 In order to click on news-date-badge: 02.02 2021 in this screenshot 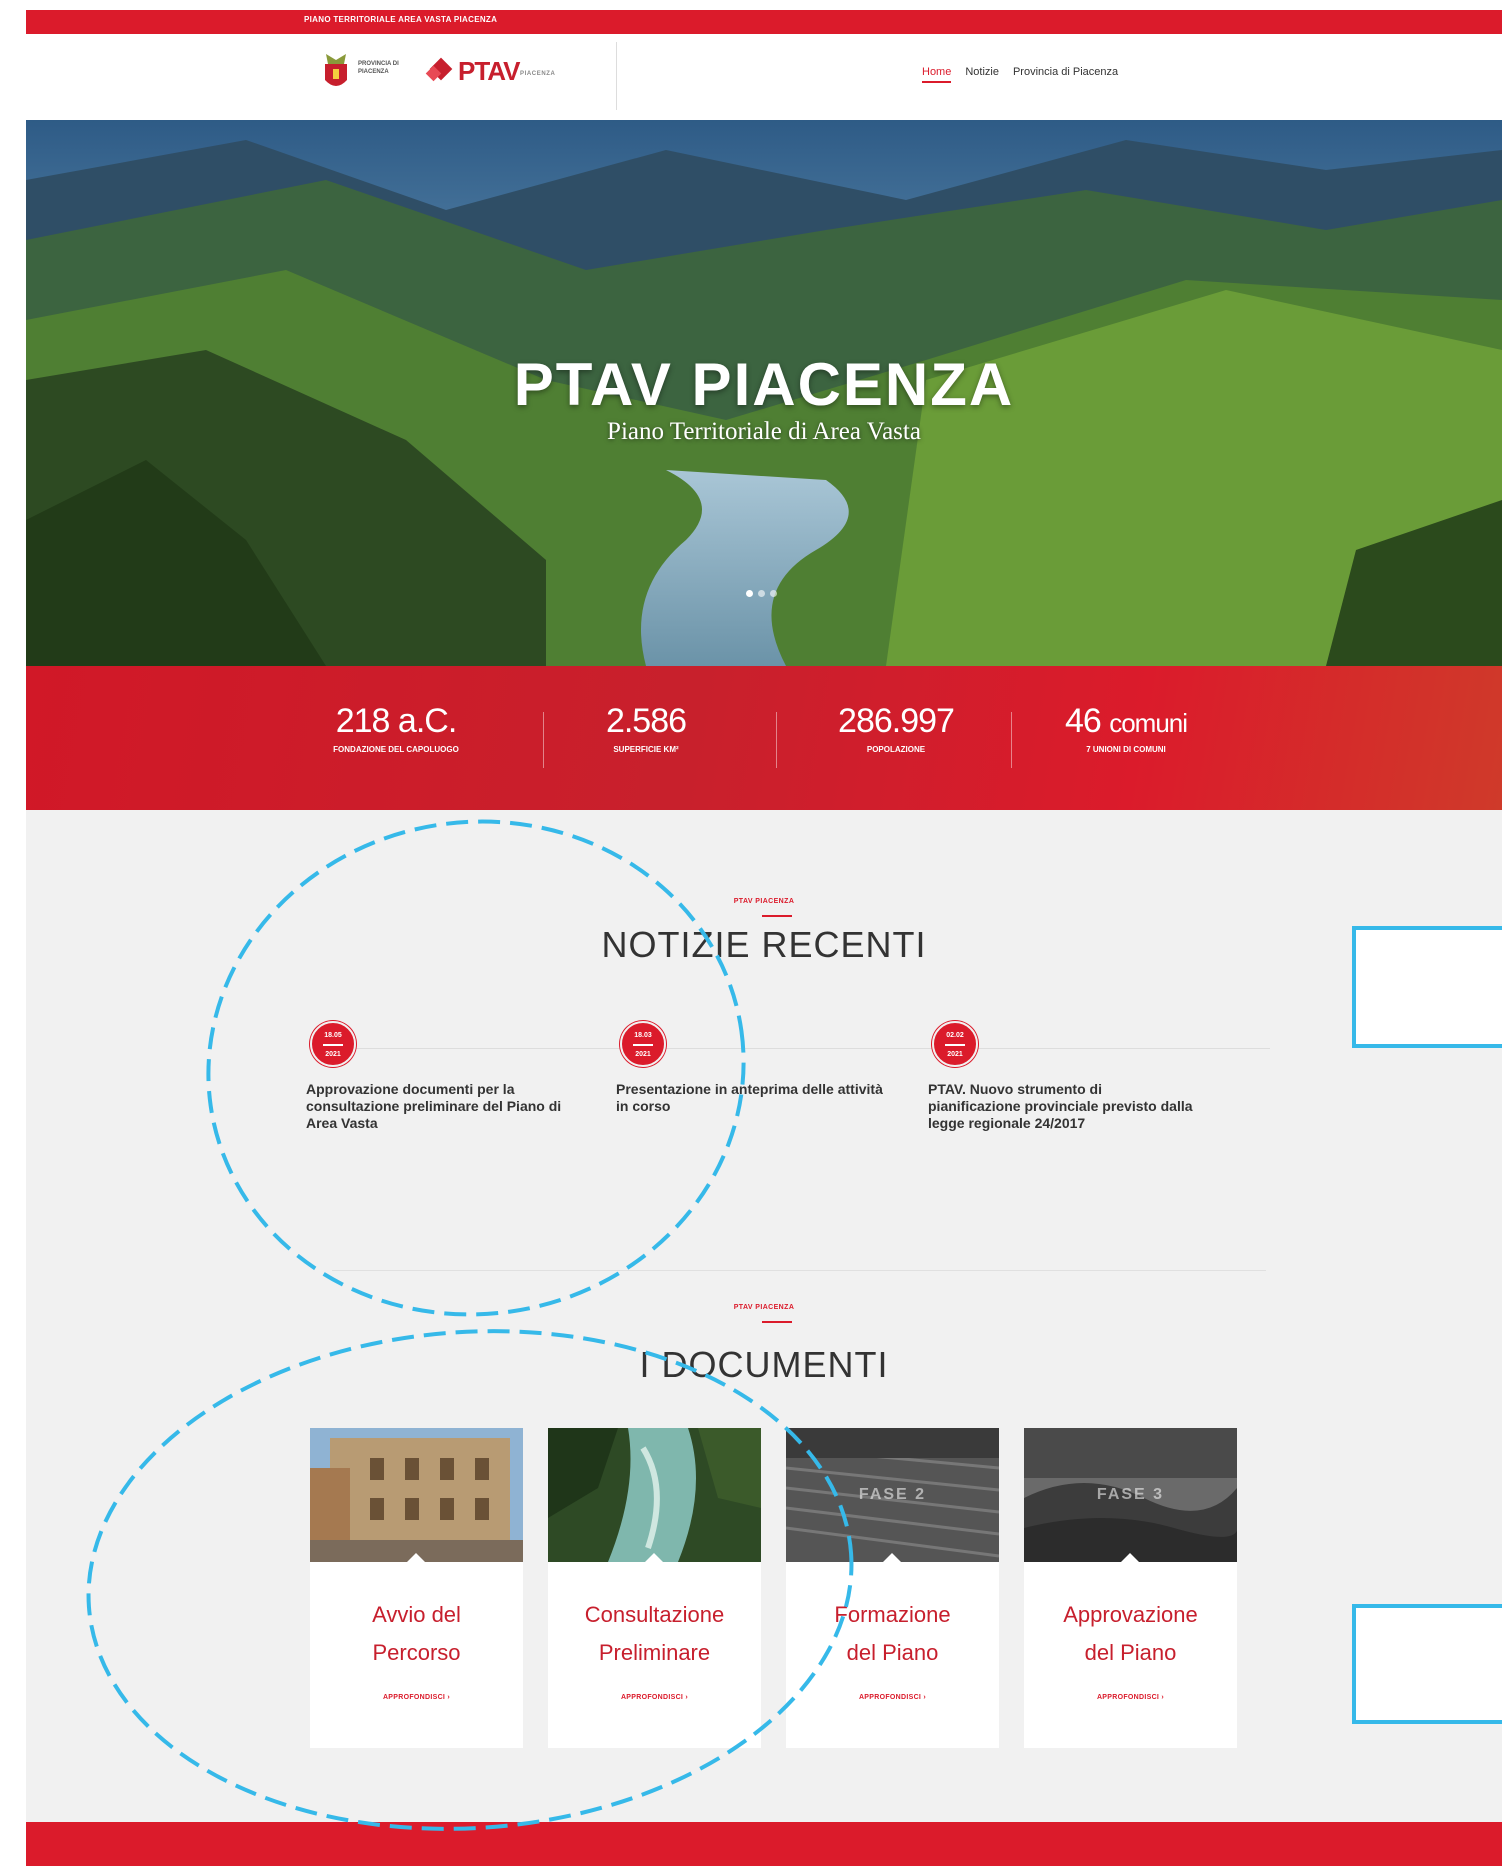, I will do `click(955, 1044)`.